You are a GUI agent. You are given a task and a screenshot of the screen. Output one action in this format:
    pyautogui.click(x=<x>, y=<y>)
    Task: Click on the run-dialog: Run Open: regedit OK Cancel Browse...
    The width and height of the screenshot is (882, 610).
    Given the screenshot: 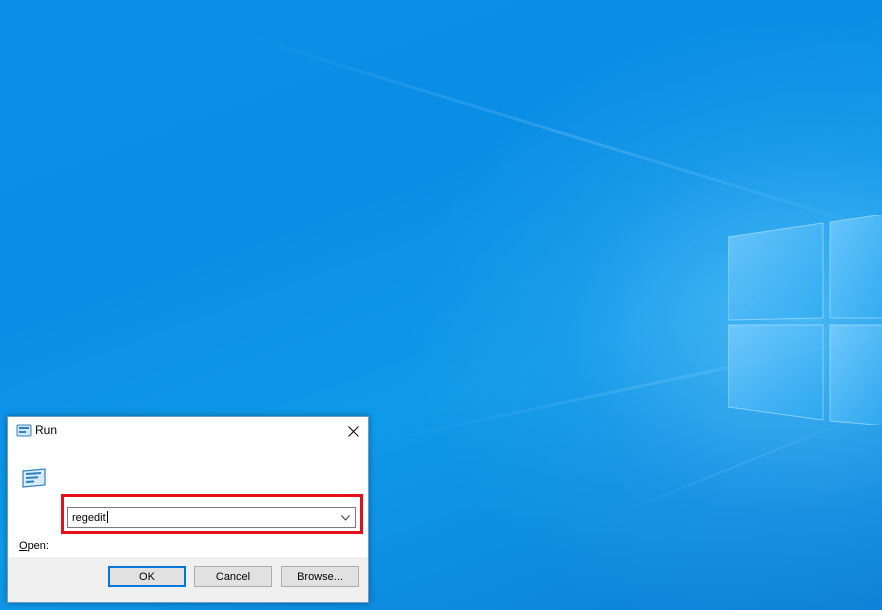 What is the action you would take?
    pyautogui.click(x=188, y=509)
    